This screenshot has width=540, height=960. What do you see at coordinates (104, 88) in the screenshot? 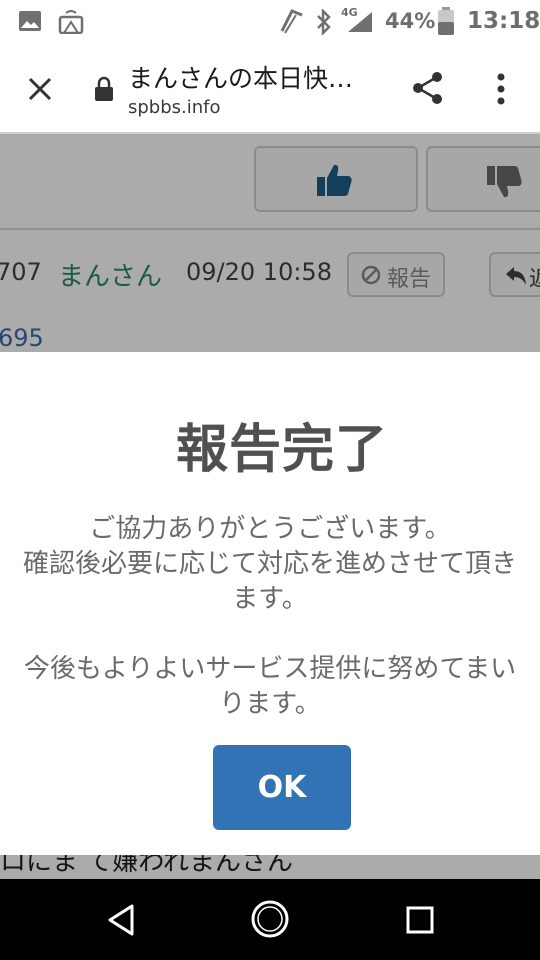
I see `lock-icon` at bounding box center [104, 88].